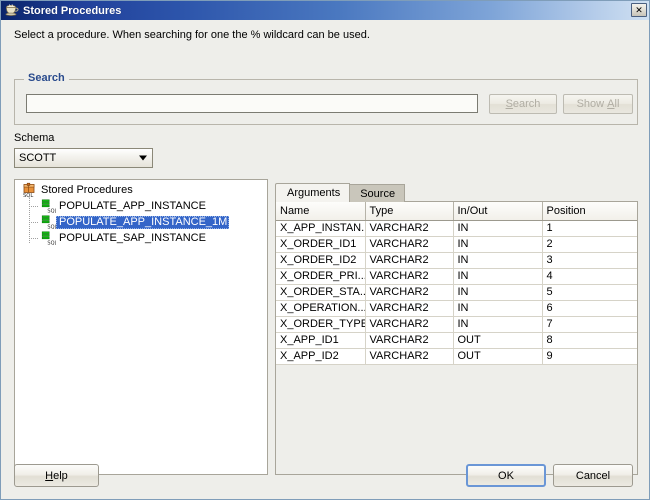 This screenshot has height=500, width=650. Describe the element at coordinates (589, 211) in the screenshot. I see `column-header-position: Position` at that location.